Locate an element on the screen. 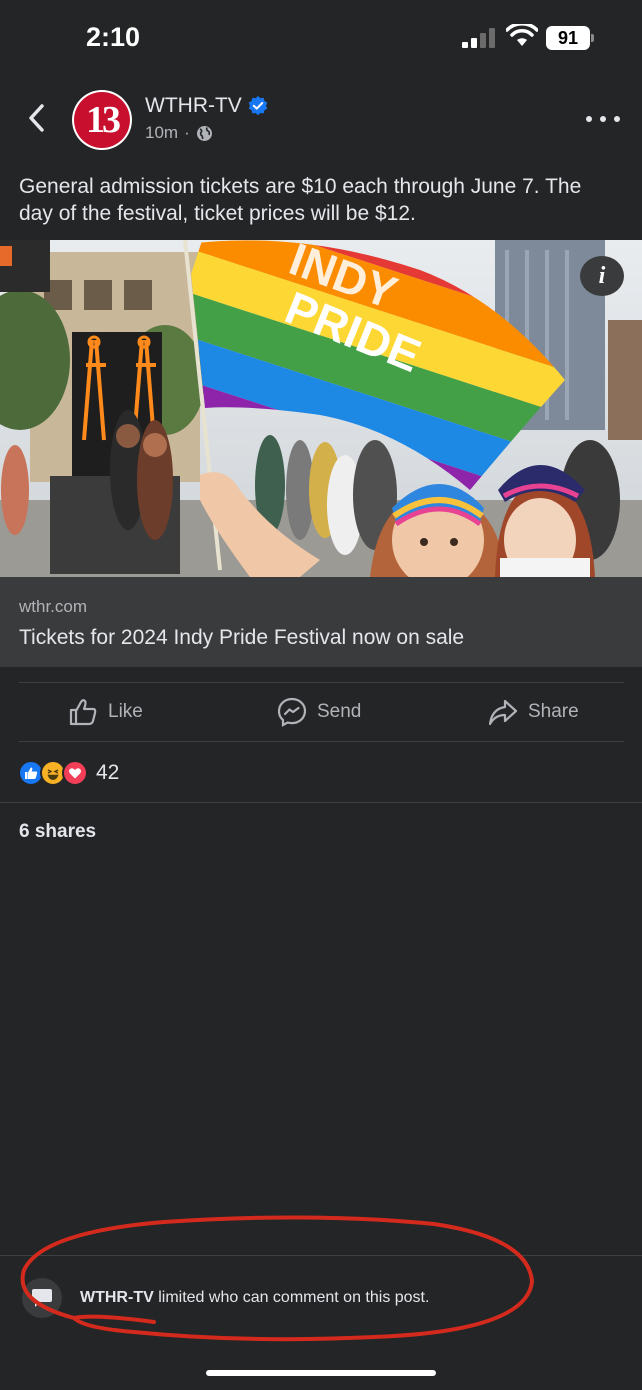  messenger-icon is located at coordinates (292, 712).